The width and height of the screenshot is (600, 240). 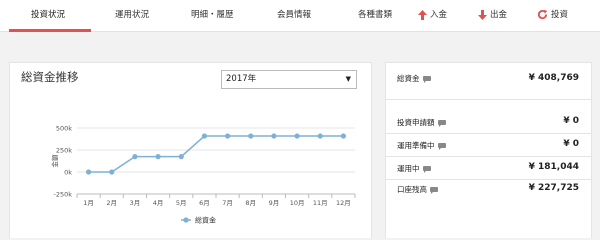 I want to click on deposit-label: 入金, so click(x=439, y=15).